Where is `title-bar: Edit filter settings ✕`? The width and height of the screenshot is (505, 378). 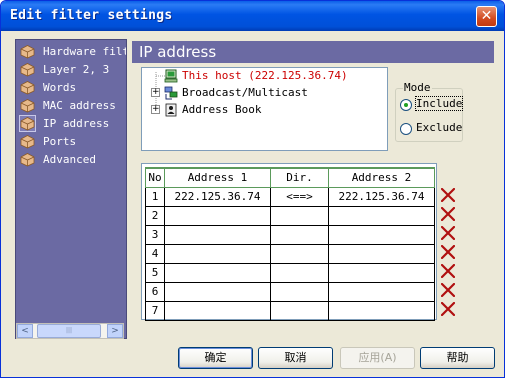
title-bar: Edit filter settings ✕ is located at coordinates (252, 16).